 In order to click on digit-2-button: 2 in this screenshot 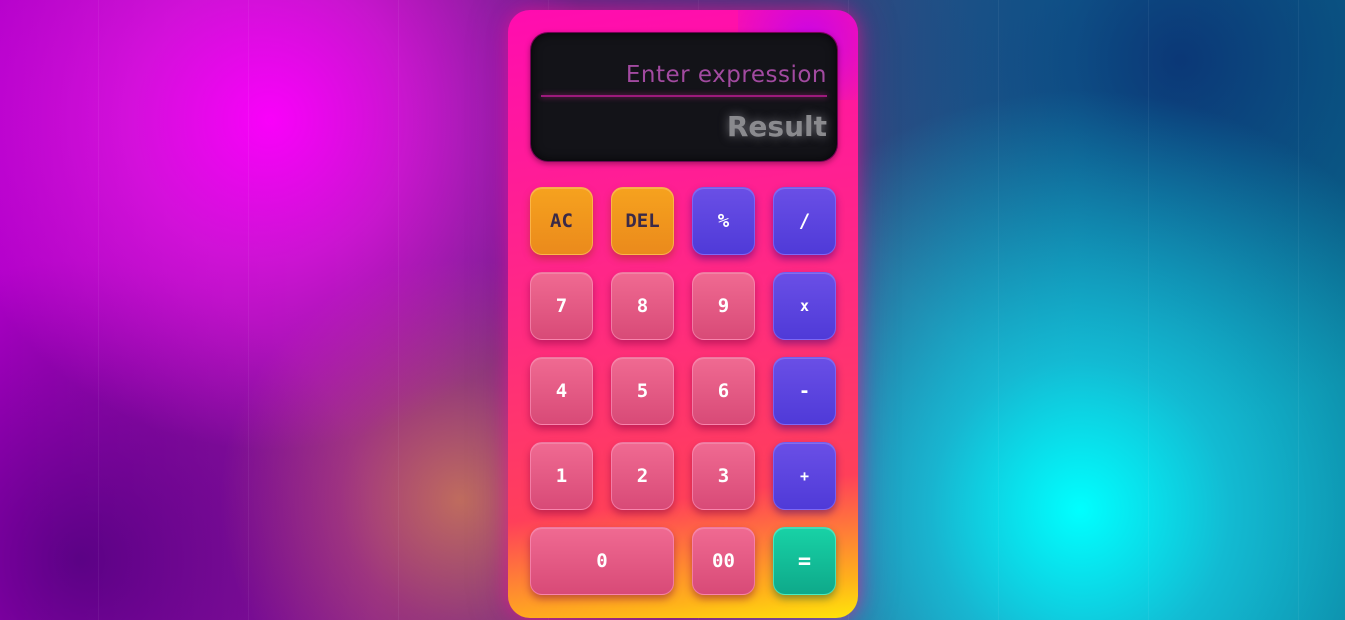, I will do `click(642, 476)`.